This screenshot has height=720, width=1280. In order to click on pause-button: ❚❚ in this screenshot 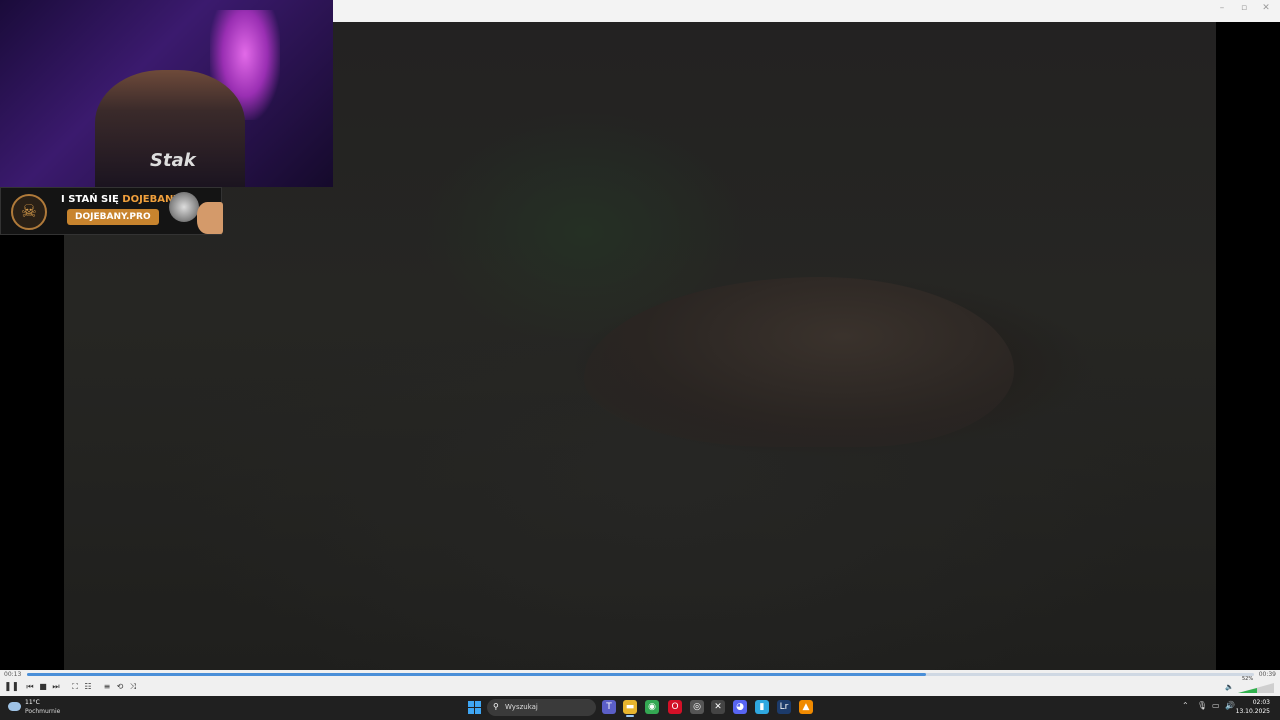, I will do `click(11, 687)`.